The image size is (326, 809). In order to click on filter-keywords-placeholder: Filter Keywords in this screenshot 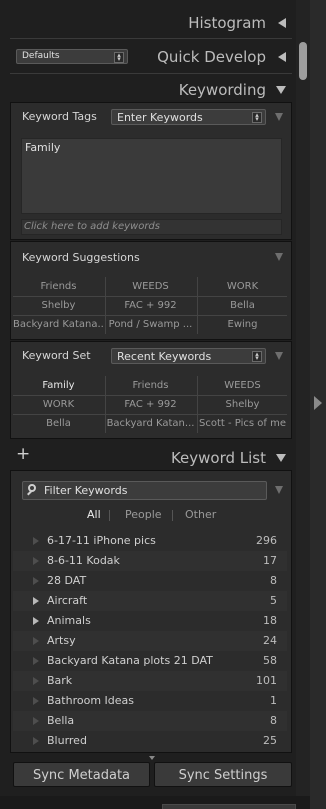, I will do `click(86, 490)`.